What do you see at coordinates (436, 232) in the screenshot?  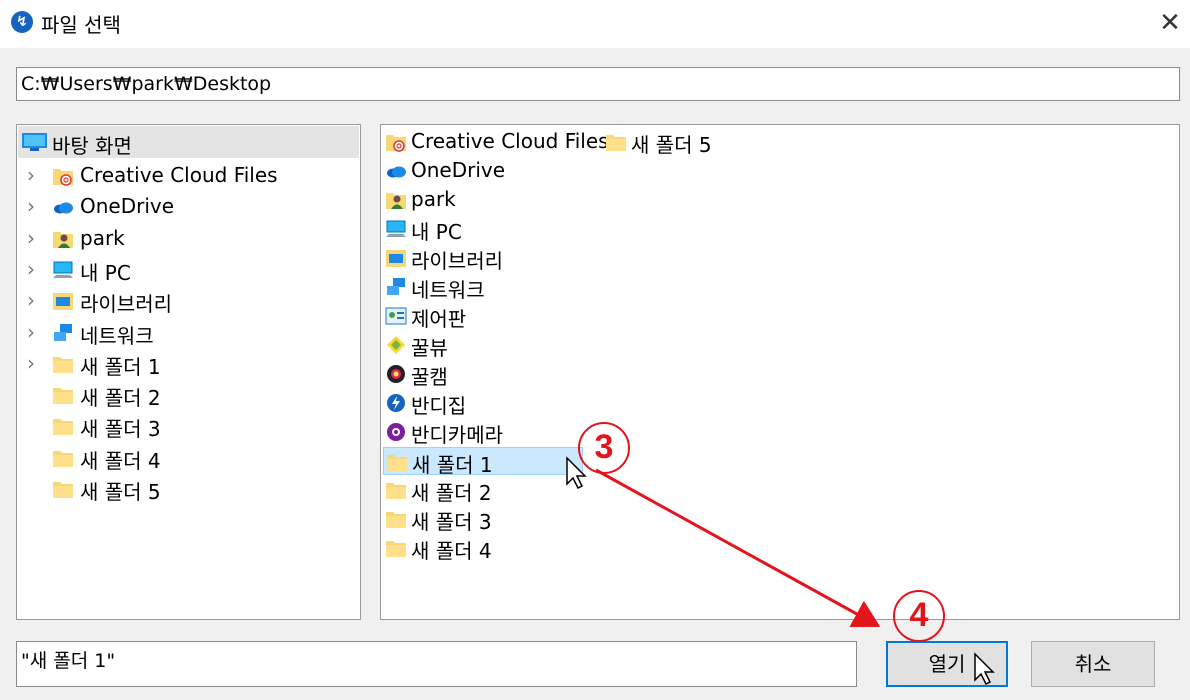 I see `list-item-label: 내 PC` at bounding box center [436, 232].